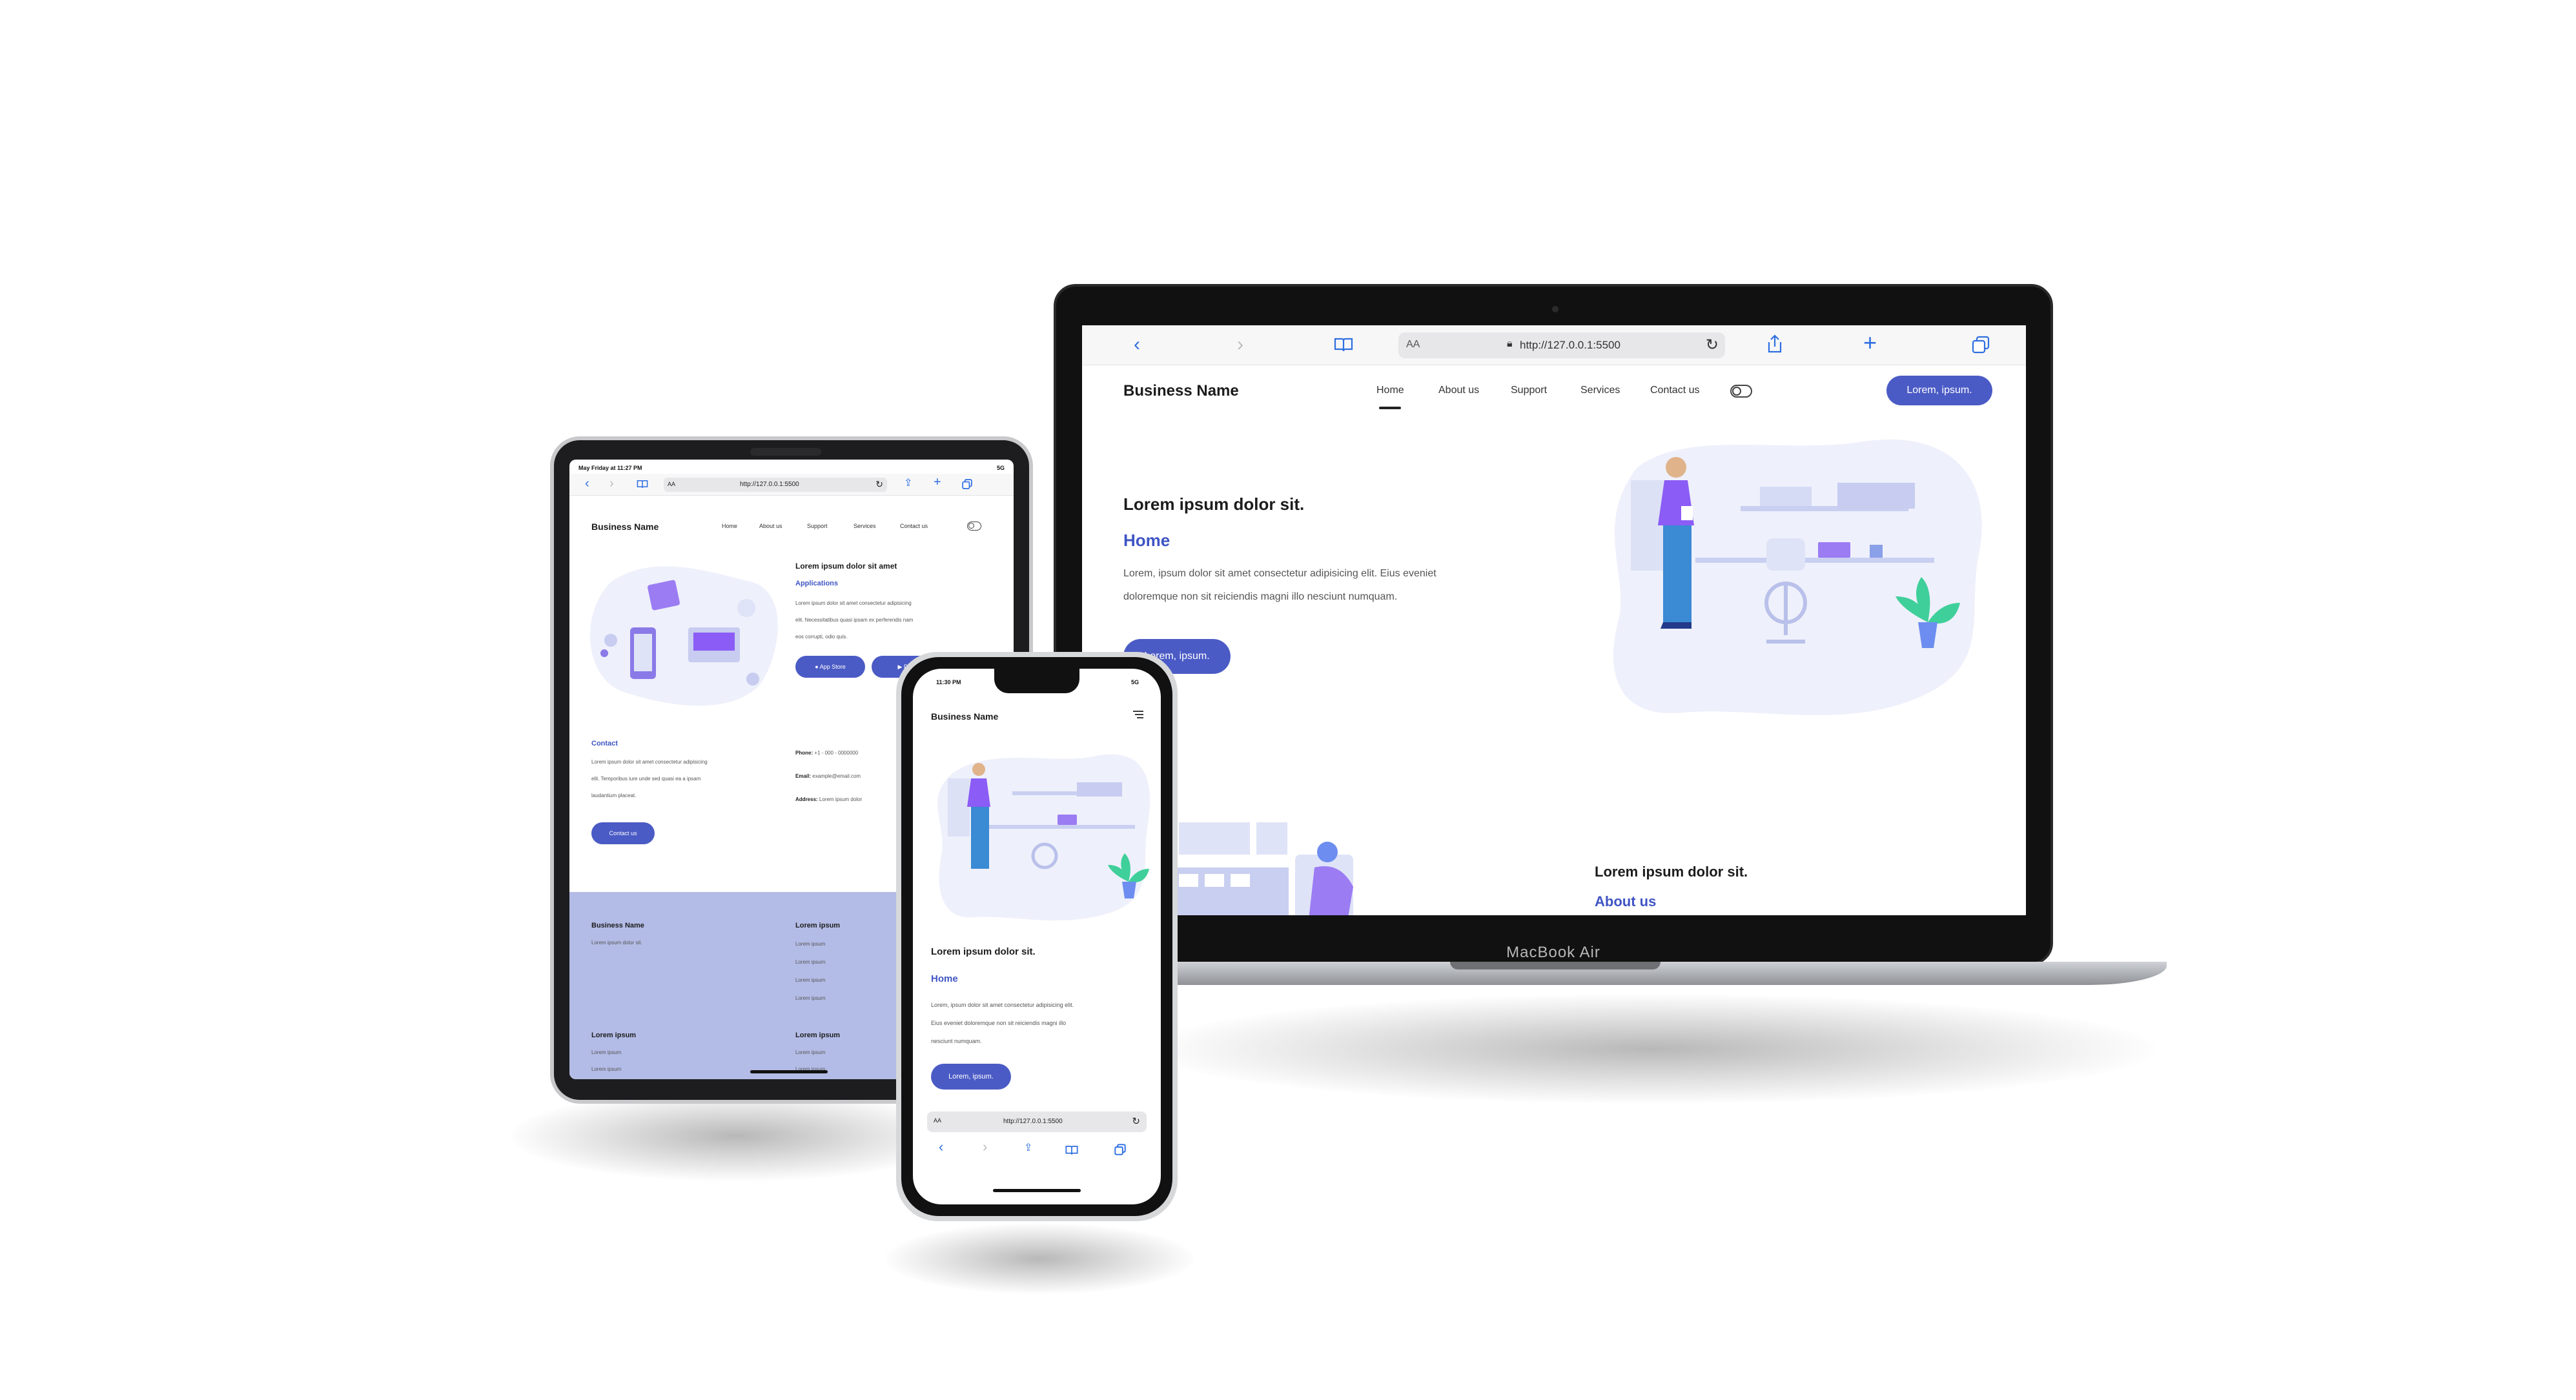 This screenshot has height=1400, width=2576. Describe the element at coordinates (1529, 391) in the screenshot. I see `nav-link-support: Support` at that location.